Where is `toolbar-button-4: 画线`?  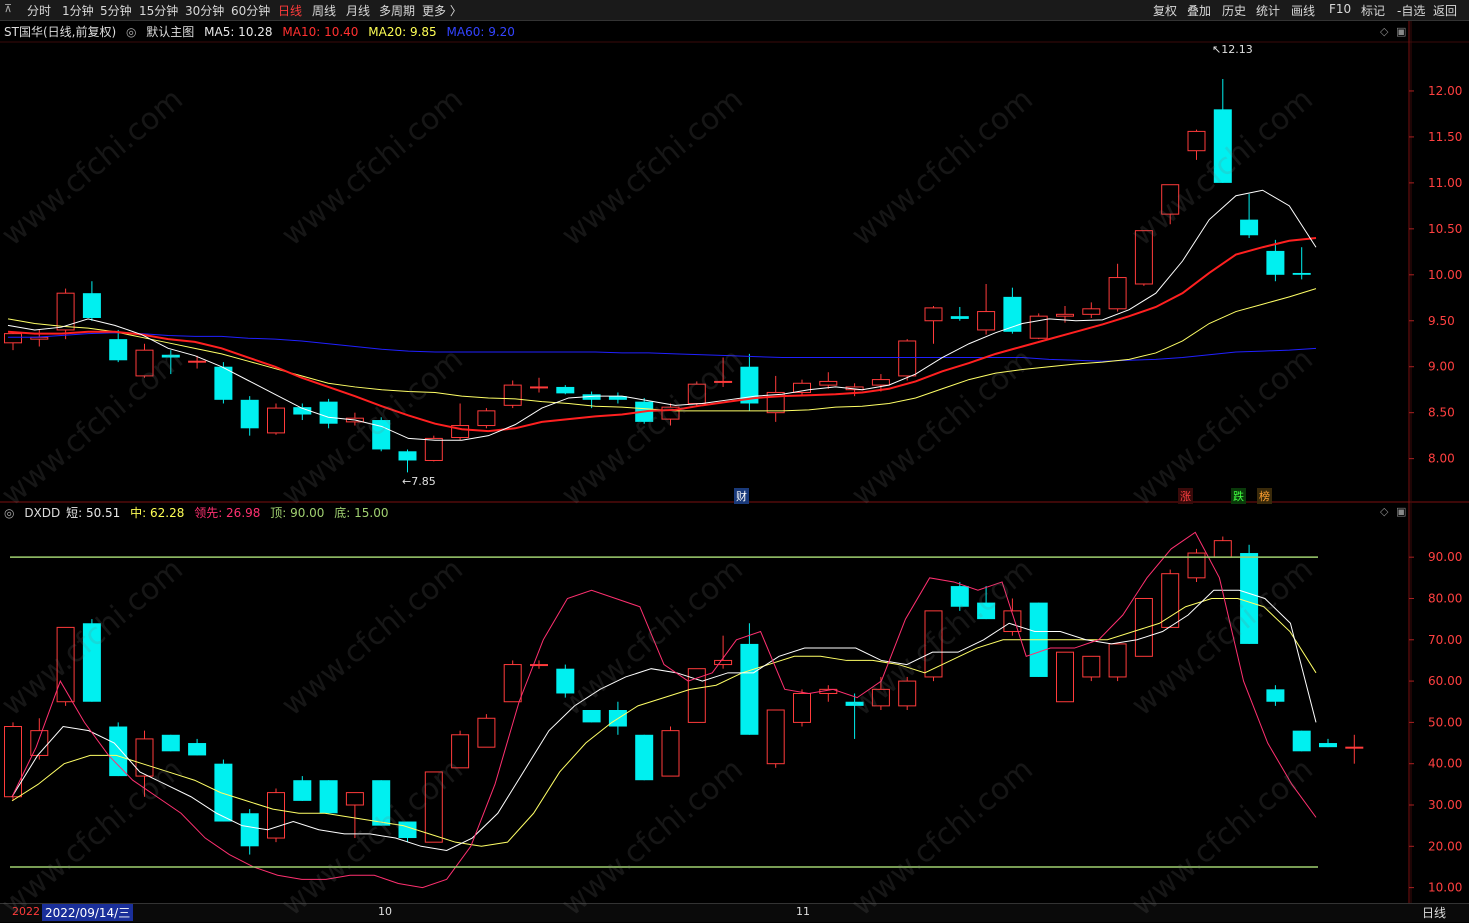
toolbar-button-4: 画线 is located at coordinates (1303, 10).